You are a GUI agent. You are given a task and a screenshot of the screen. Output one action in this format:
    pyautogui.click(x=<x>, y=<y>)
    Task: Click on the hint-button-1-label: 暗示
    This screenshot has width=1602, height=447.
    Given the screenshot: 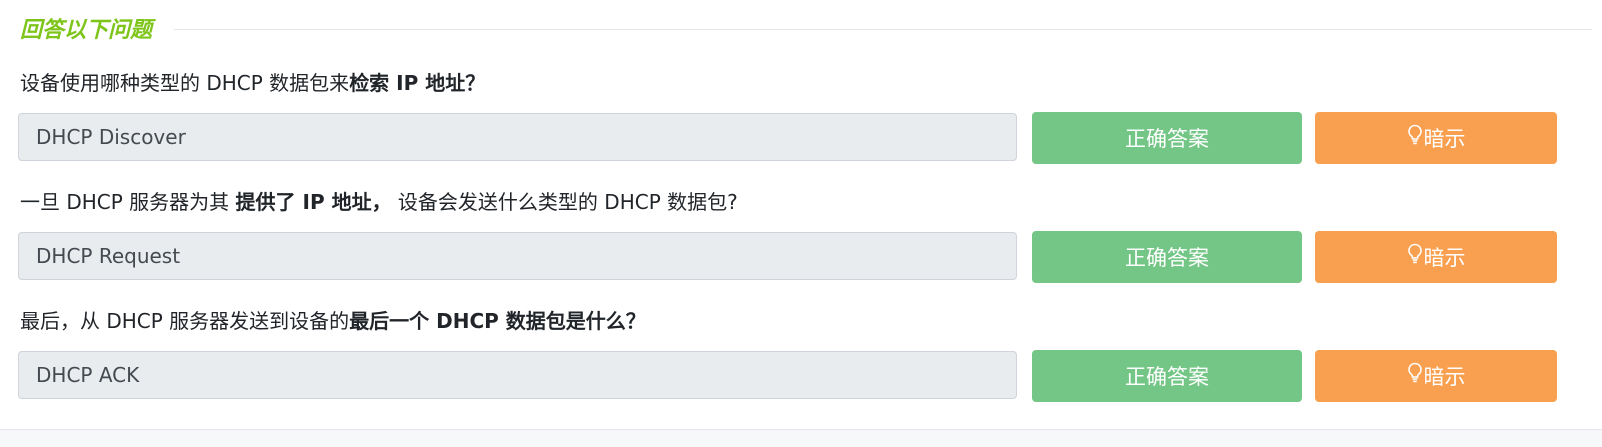 What is the action you would take?
    pyautogui.click(x=1444, y=139)
    